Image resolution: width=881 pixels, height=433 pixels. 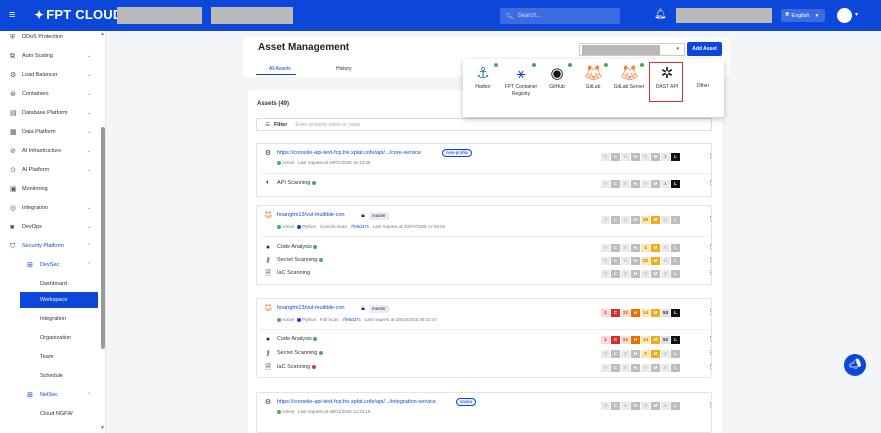 I want to click on sidebar-item-ai-platform: ⊙ AI Platform ⌄, so click(x=52, y=170).